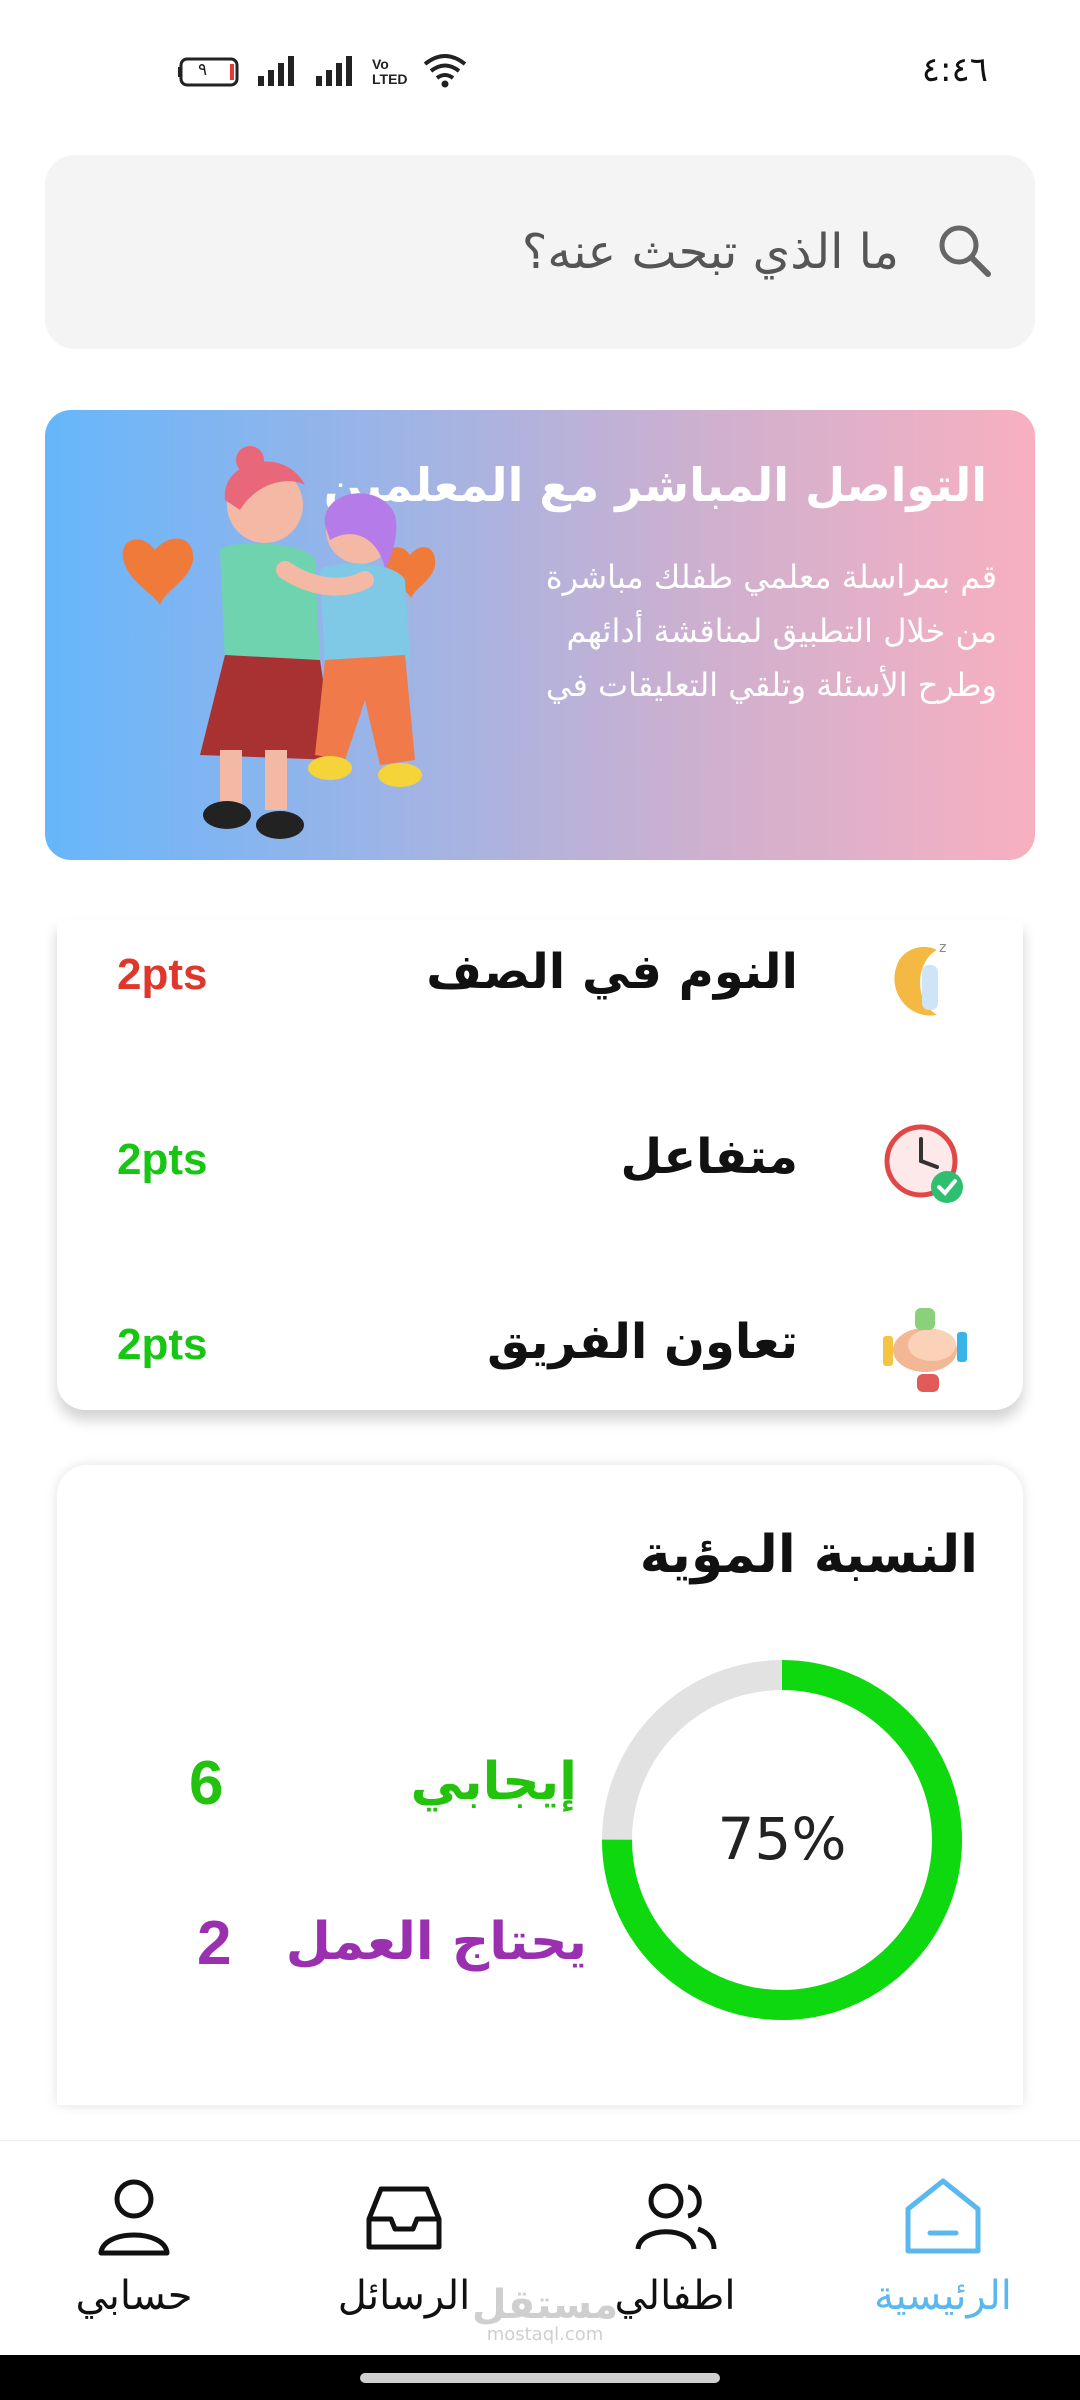 The image size is (1080, 2400). I want to click on volte-icon: Vo LTED, so click(390, 72).